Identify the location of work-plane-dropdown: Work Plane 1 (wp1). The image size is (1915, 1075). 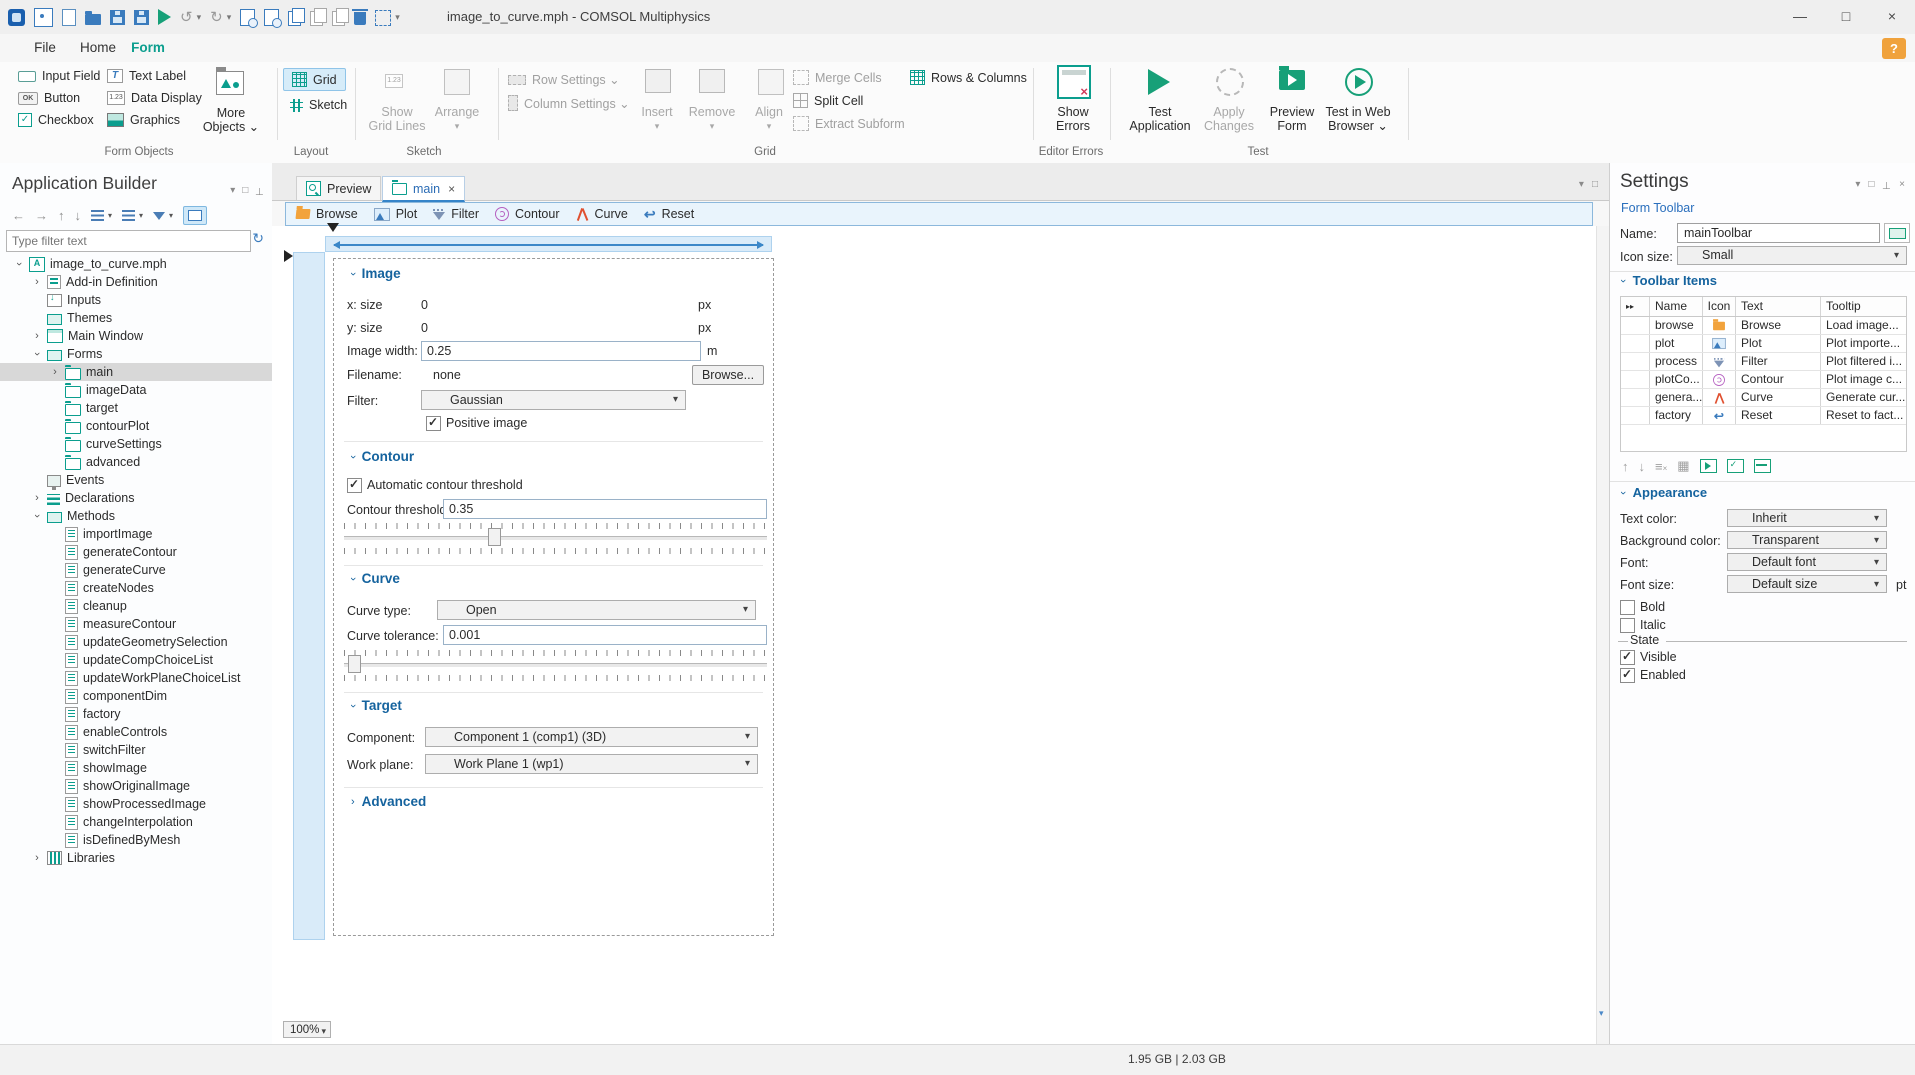
(591, 764).